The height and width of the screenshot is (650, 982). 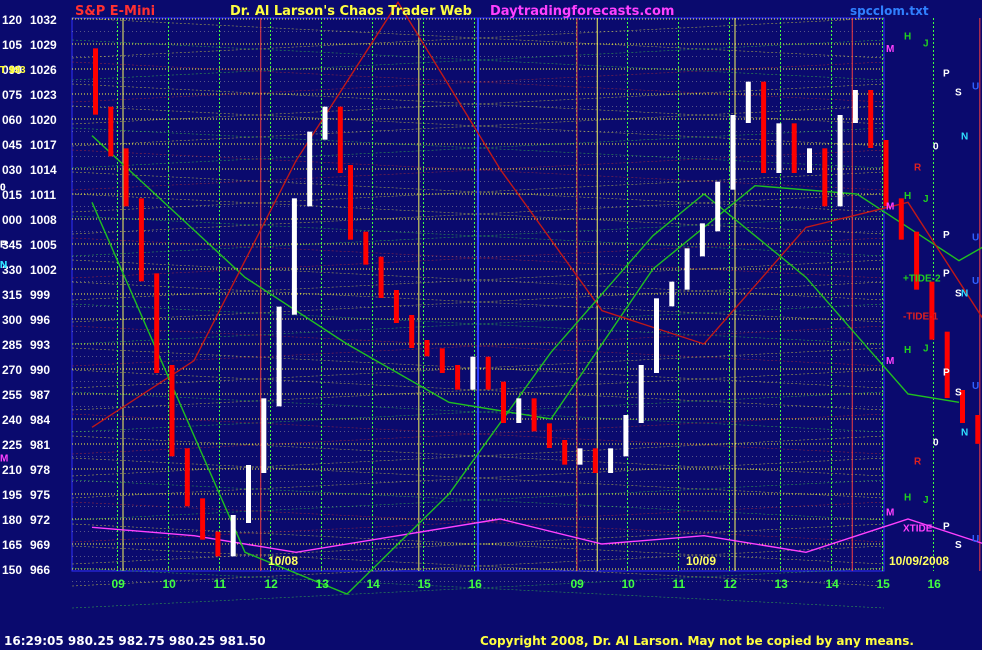 What do you see at coordinates (40, 545) in the screenshot?
I see `price-tick-label: 969` at bounding box center [40, 545].